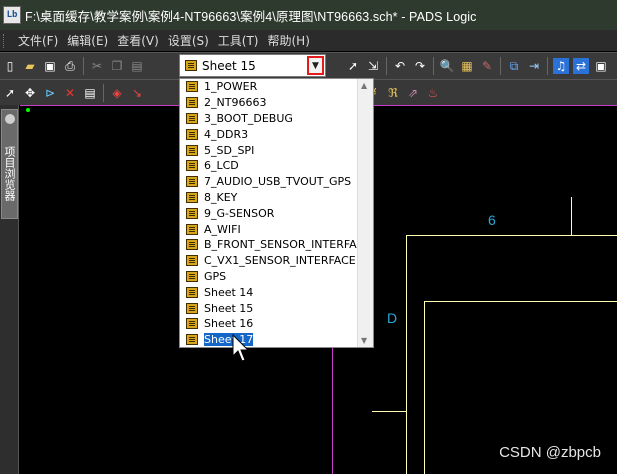 The width and height of the screenshot is (617, 474). I want to click on edit-icon: ▤, so click(90, 93).